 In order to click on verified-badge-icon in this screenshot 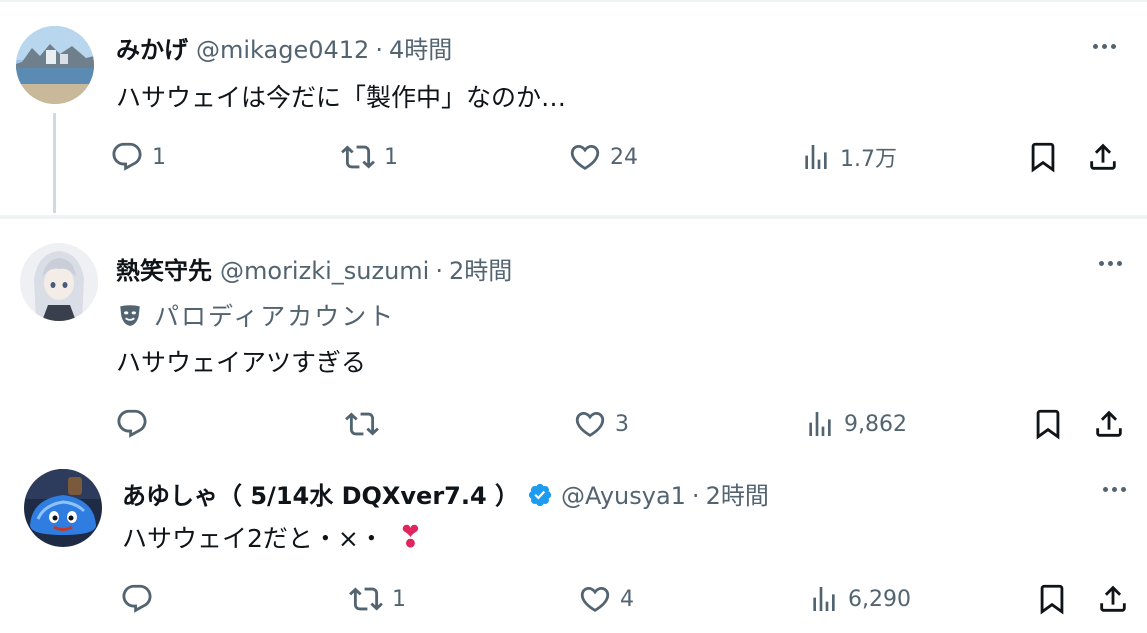, I will do `click(540, 495)`.